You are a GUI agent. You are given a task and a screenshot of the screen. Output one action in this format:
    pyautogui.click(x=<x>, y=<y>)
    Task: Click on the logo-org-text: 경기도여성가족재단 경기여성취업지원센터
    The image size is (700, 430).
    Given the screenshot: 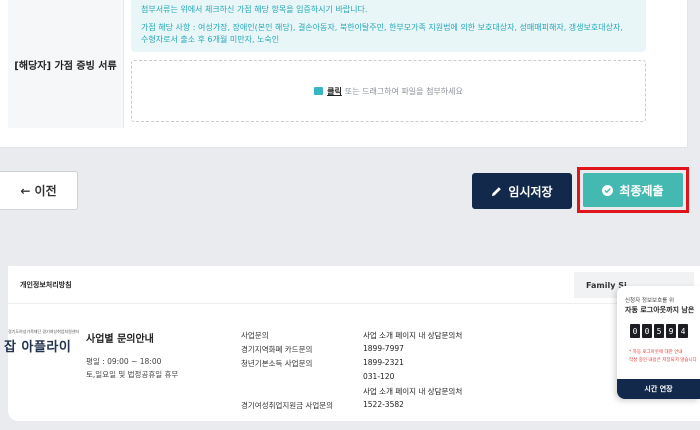 What is the action you would take?
    pyautogui.click(x=44, y=331)
    